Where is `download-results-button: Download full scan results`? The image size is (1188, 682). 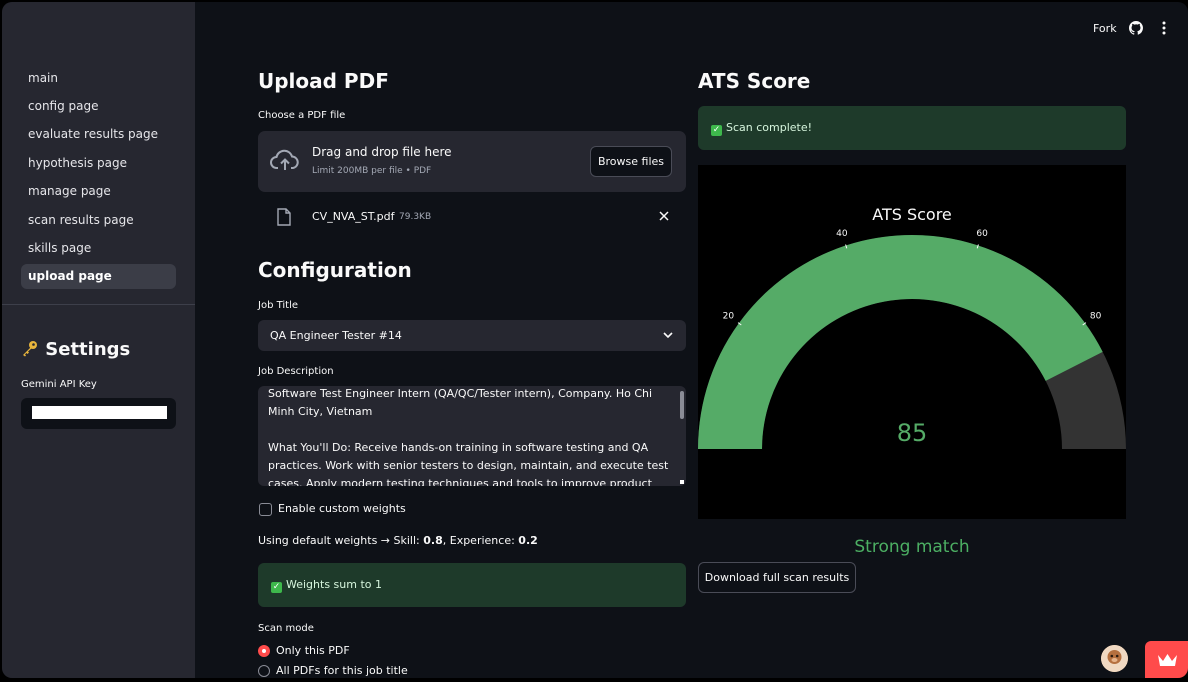 download-results-button: Download full scan results is located at coordinates (777, 577).